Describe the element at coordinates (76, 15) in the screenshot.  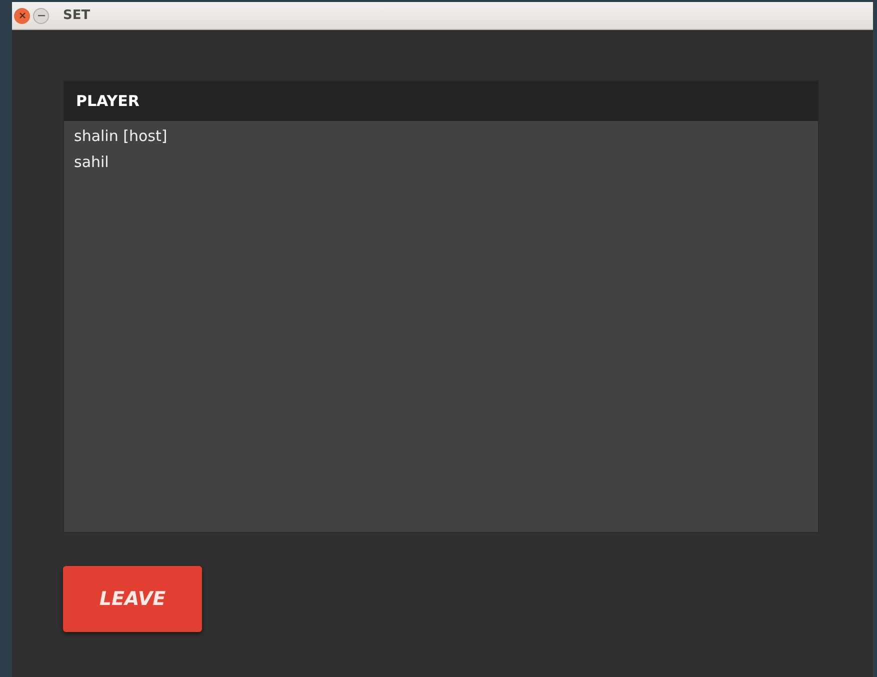
I see `window-title: SET` at that location.